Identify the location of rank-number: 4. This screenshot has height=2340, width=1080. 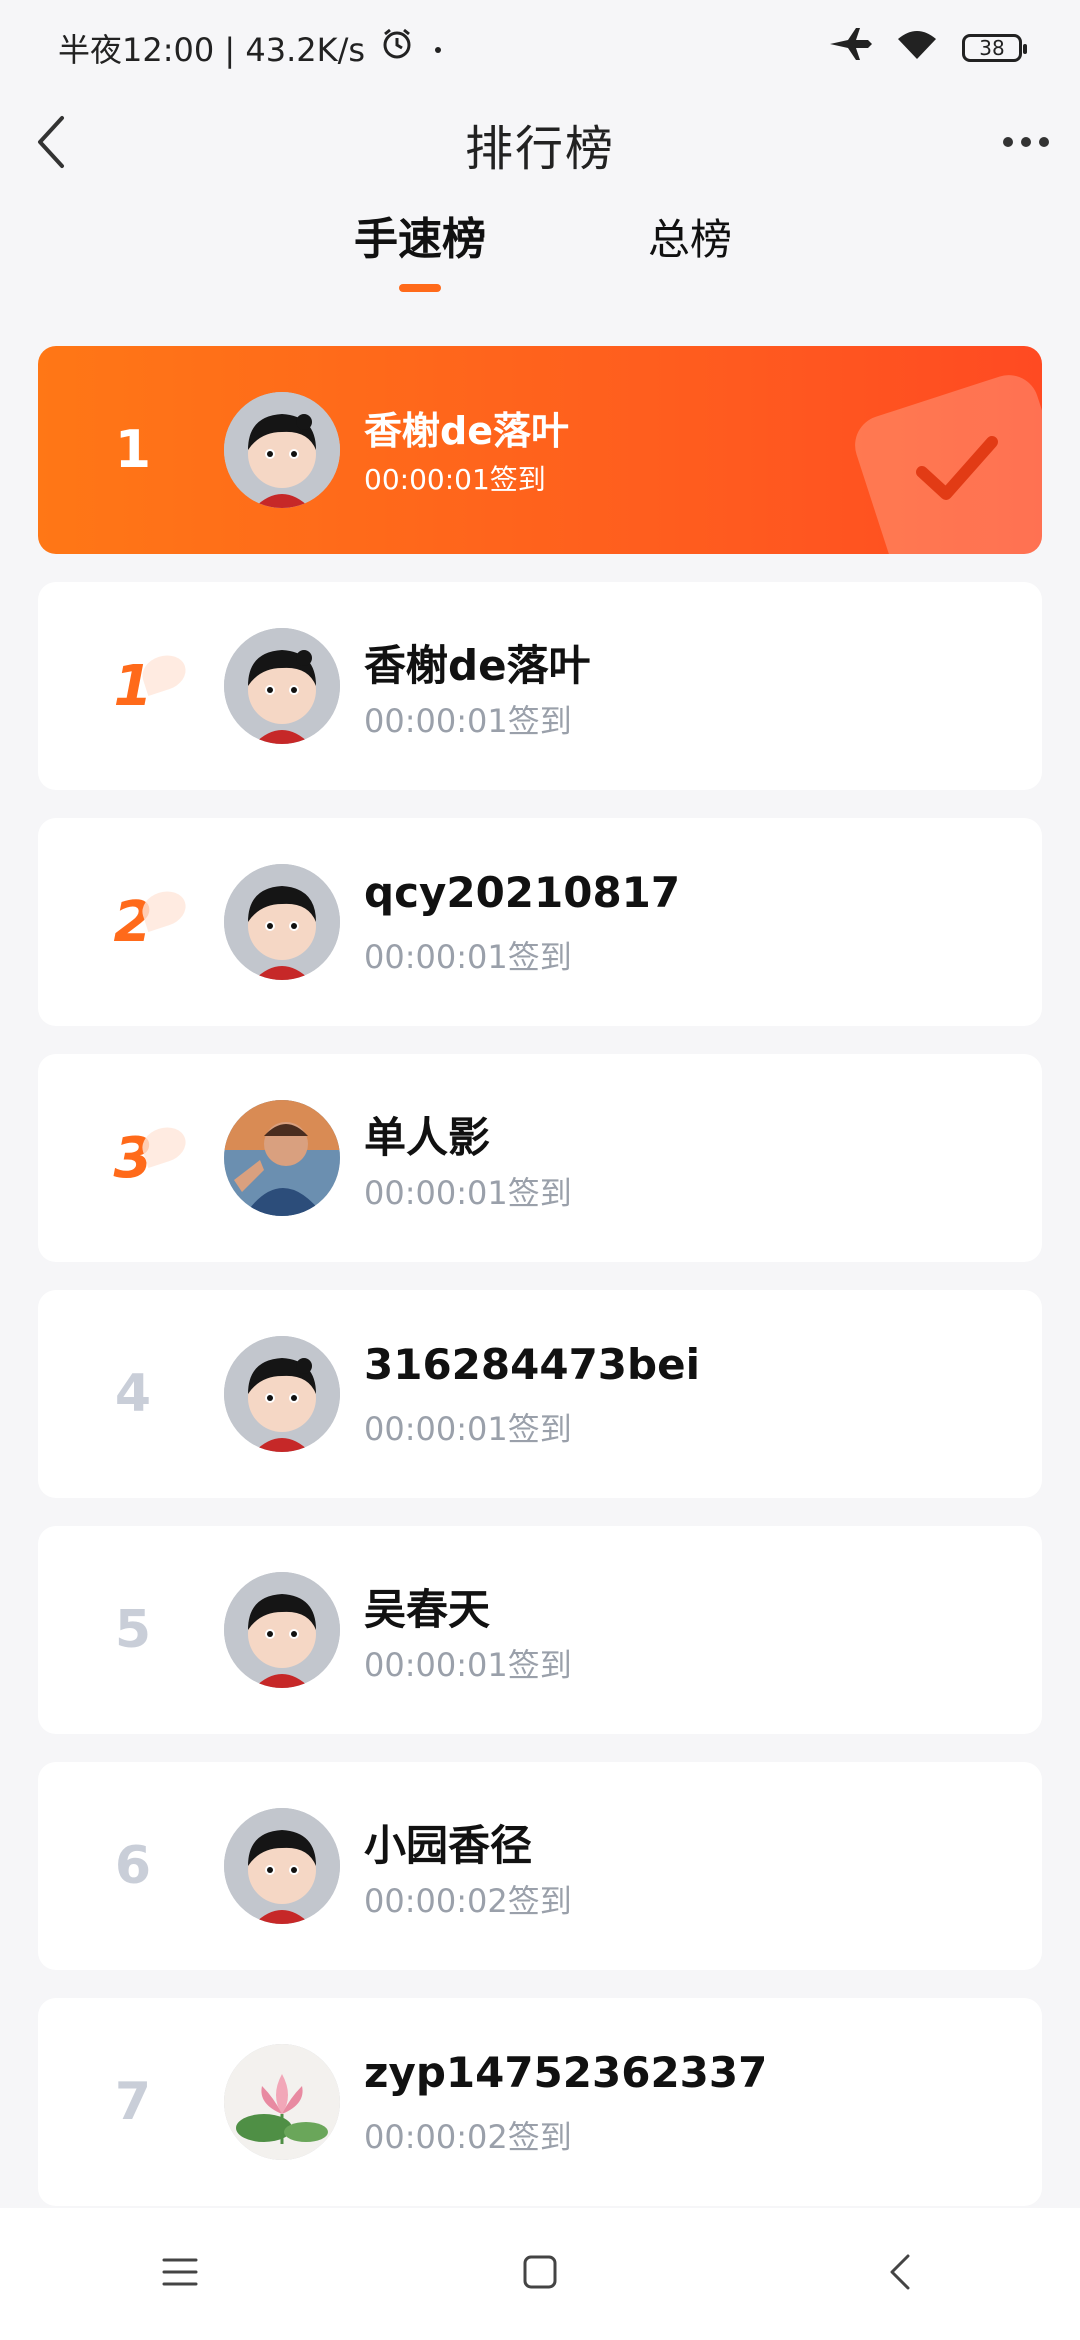
(133, 1394).